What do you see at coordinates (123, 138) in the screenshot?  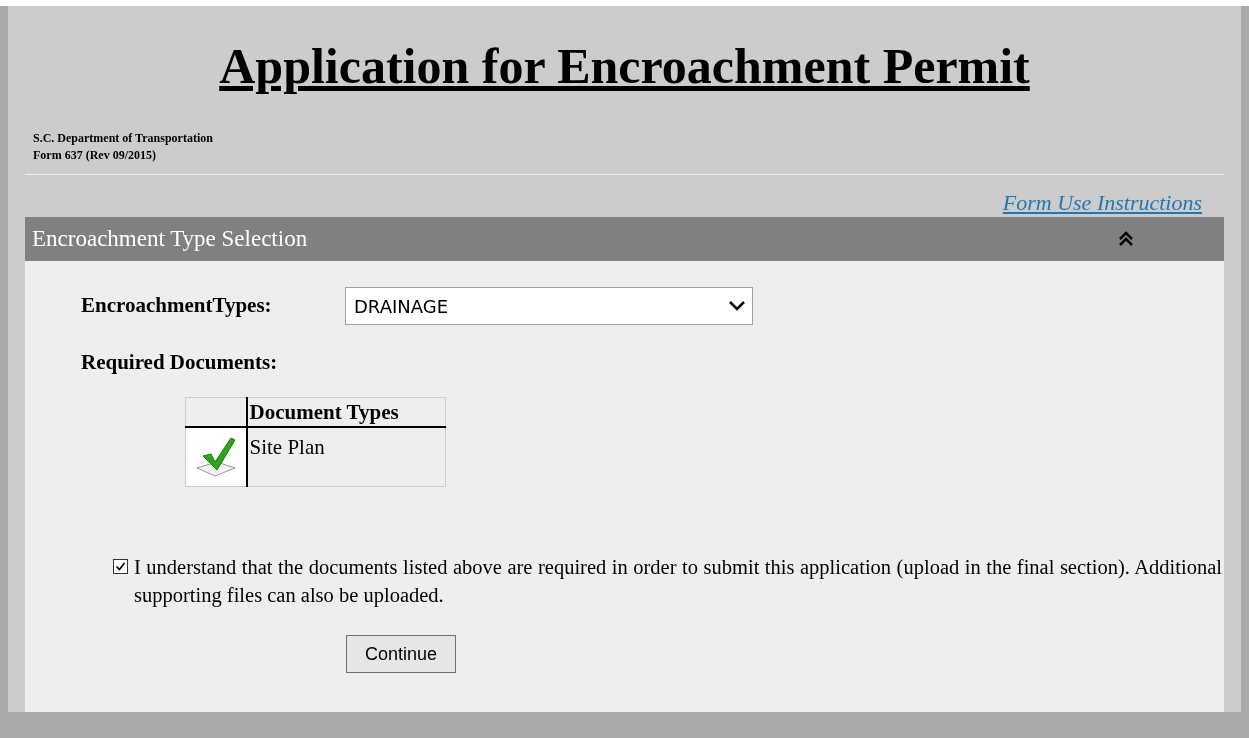 I see `agency-name: S.C. Department of Transportation` at bounding box center [123, 138].